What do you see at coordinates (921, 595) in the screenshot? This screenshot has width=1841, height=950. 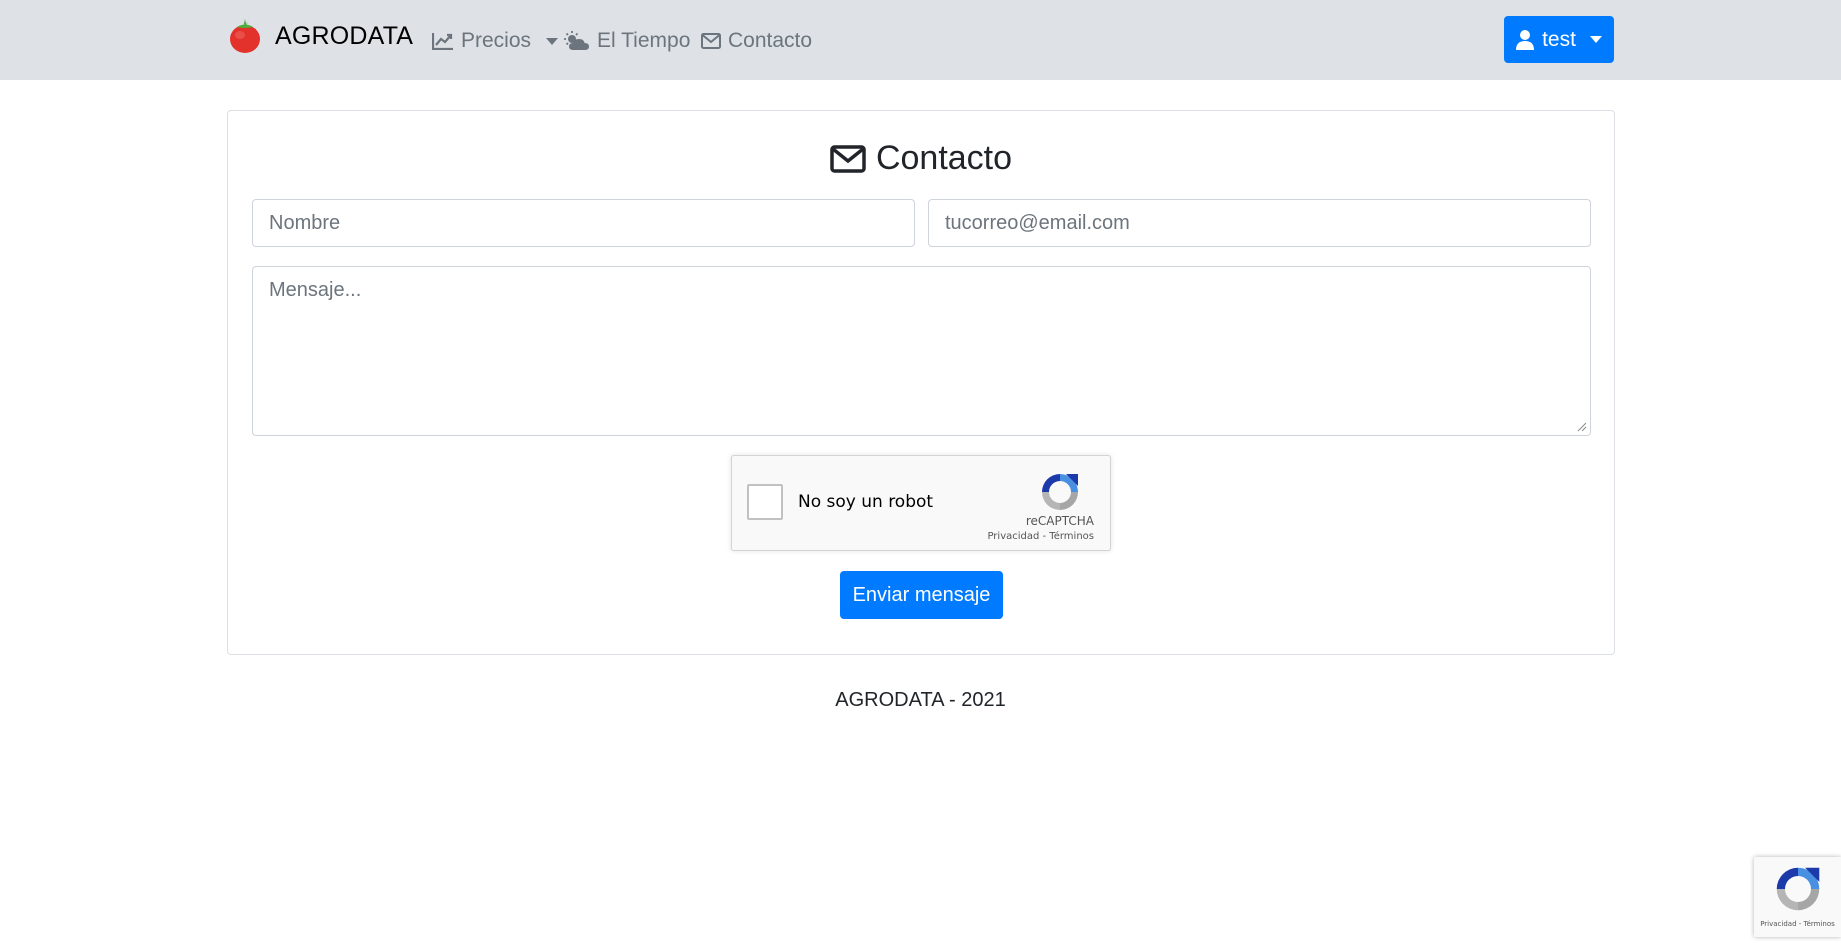 I see `submit-button: Enviar mensaje` at bounding box center [921, 595].